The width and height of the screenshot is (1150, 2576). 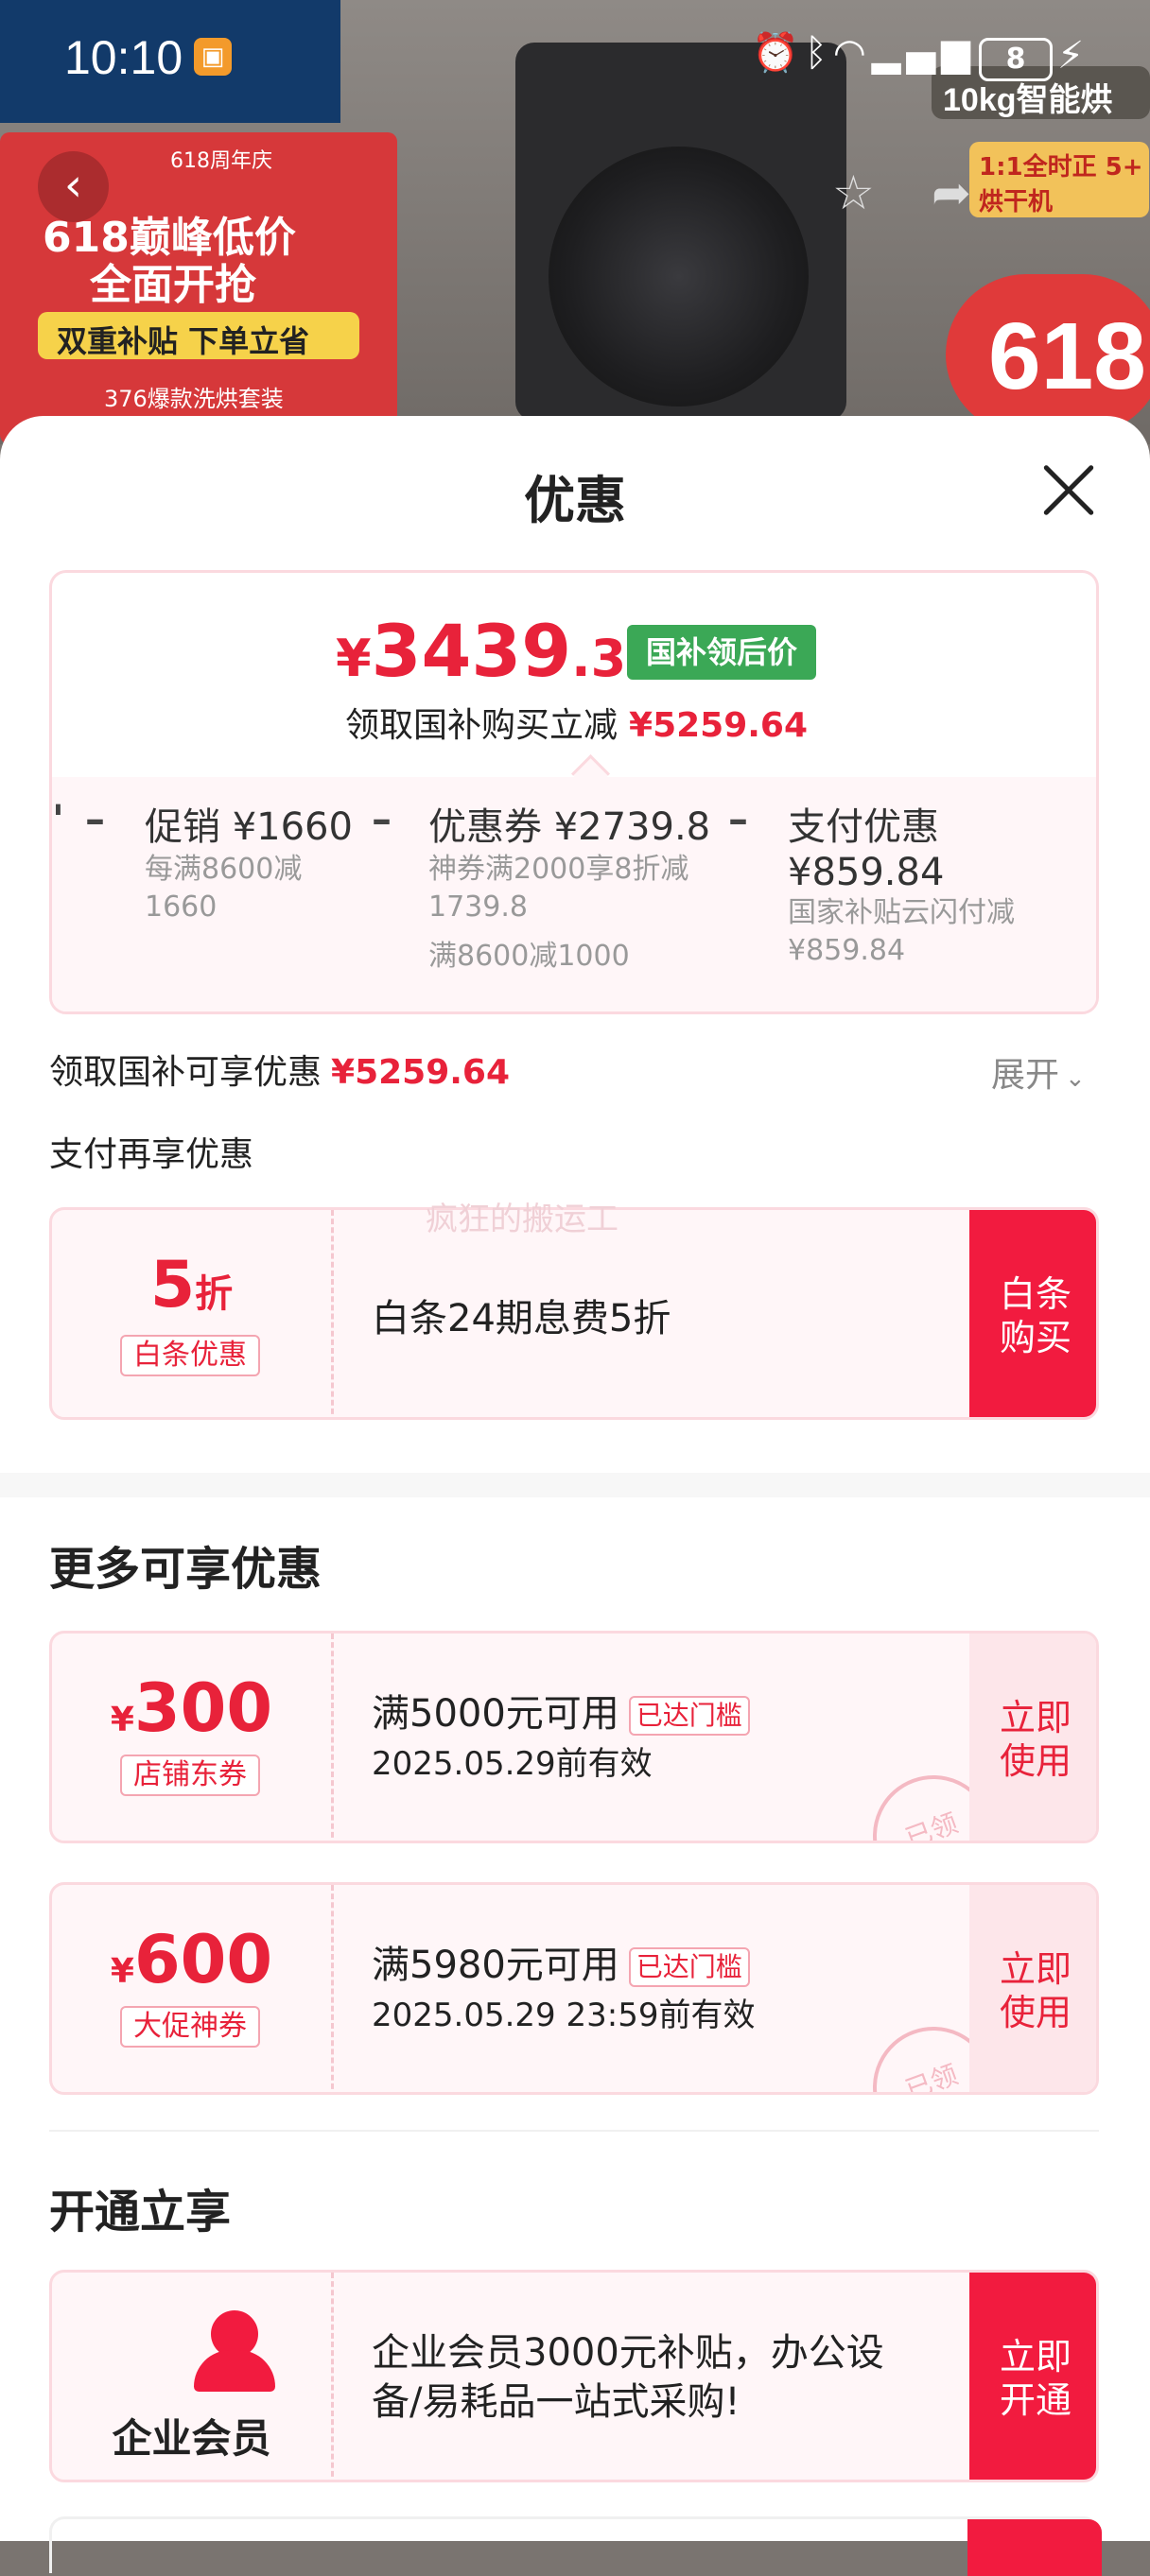 I want to click on close-icon, so click(x=1068, y=489).